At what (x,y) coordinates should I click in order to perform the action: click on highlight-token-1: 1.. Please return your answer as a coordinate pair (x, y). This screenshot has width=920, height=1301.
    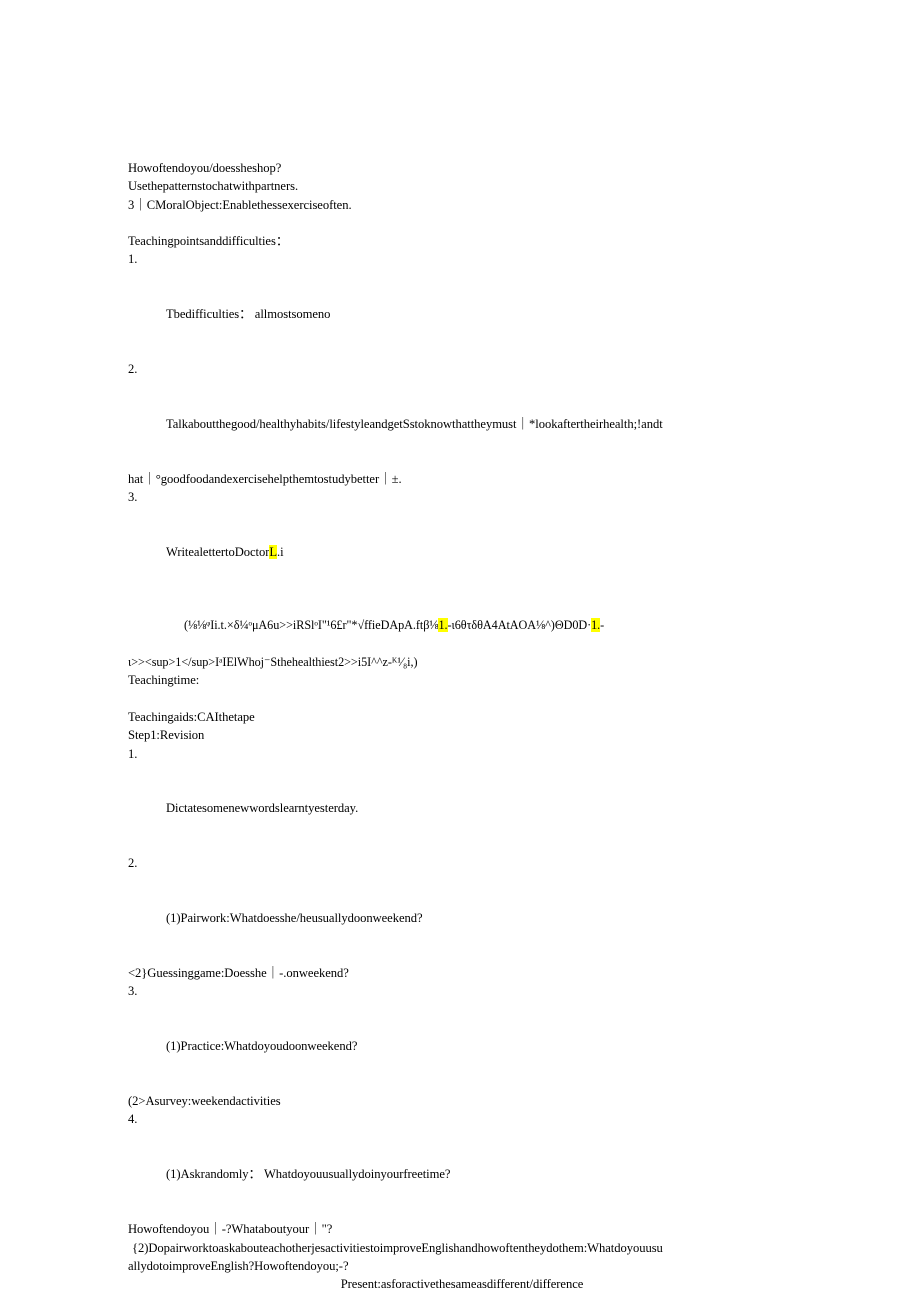
    Looking at the image, I should click on (443, 625).